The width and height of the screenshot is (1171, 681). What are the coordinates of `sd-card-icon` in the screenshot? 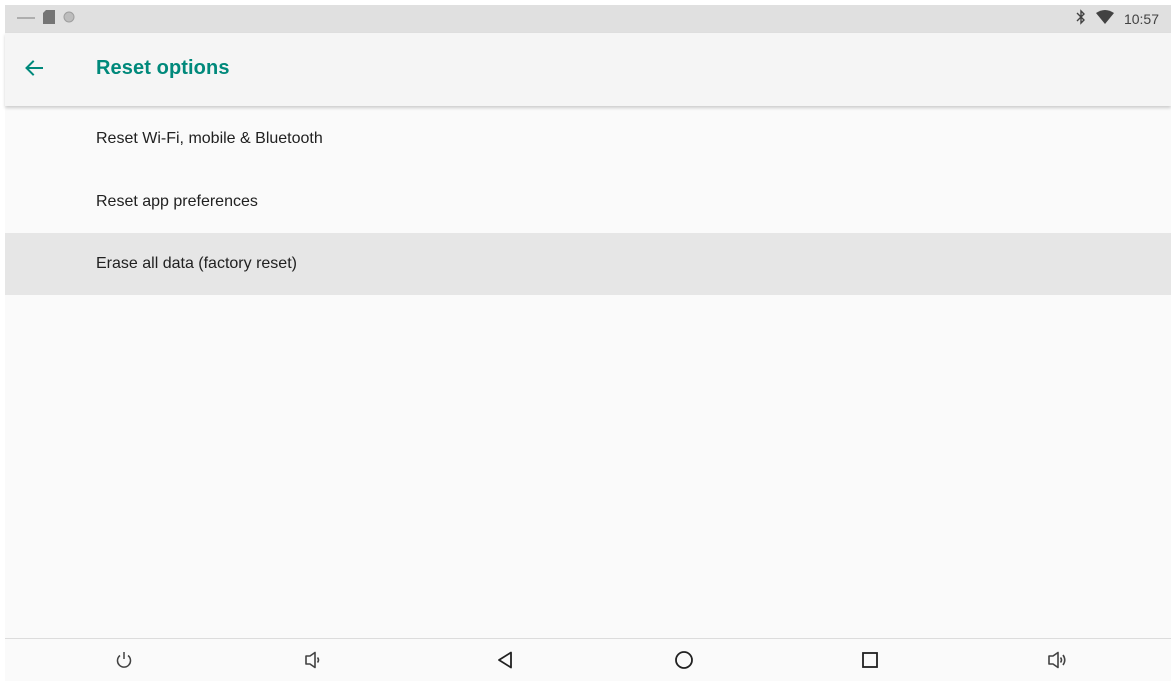 It's located at (49, 19).